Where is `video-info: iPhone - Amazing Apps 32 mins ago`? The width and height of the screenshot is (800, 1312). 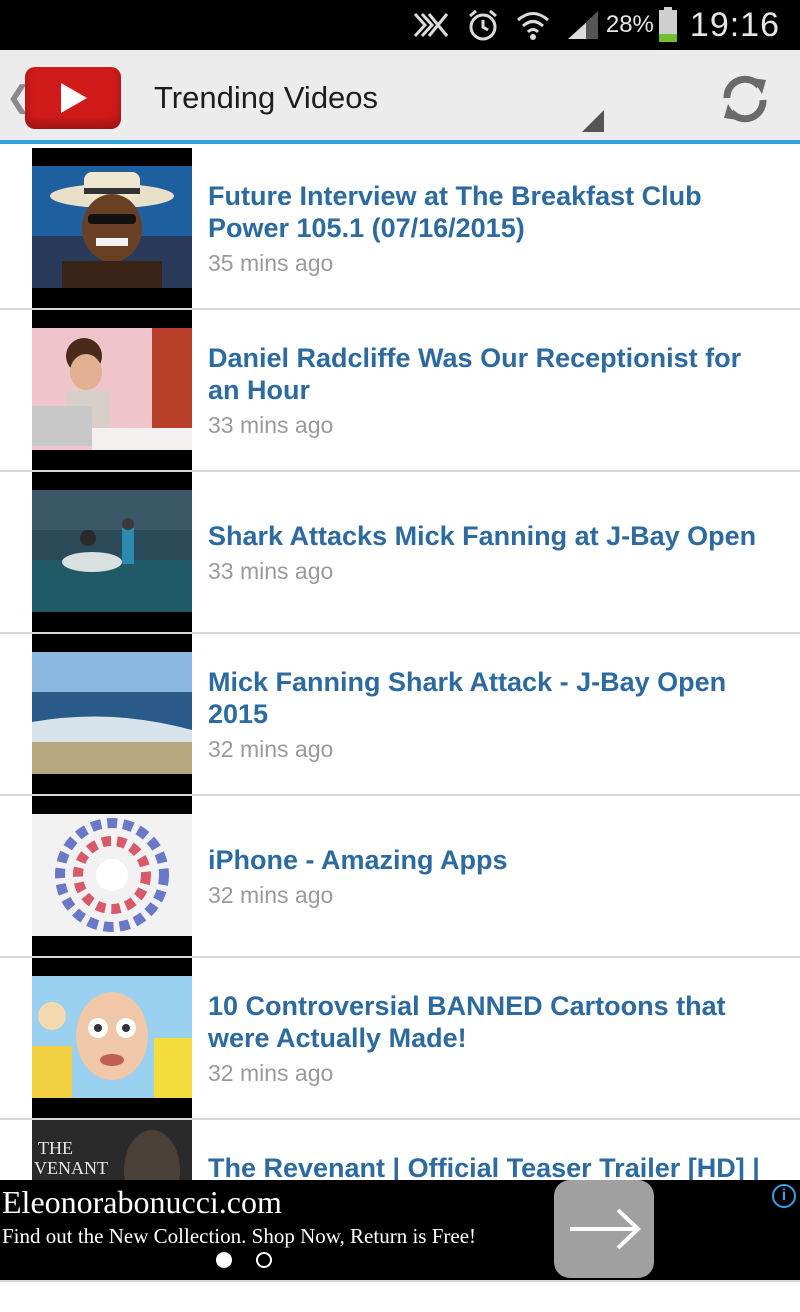
video-info: iPhone - Amazing Apps 32 mins ago is located at coordinates (494, 876).